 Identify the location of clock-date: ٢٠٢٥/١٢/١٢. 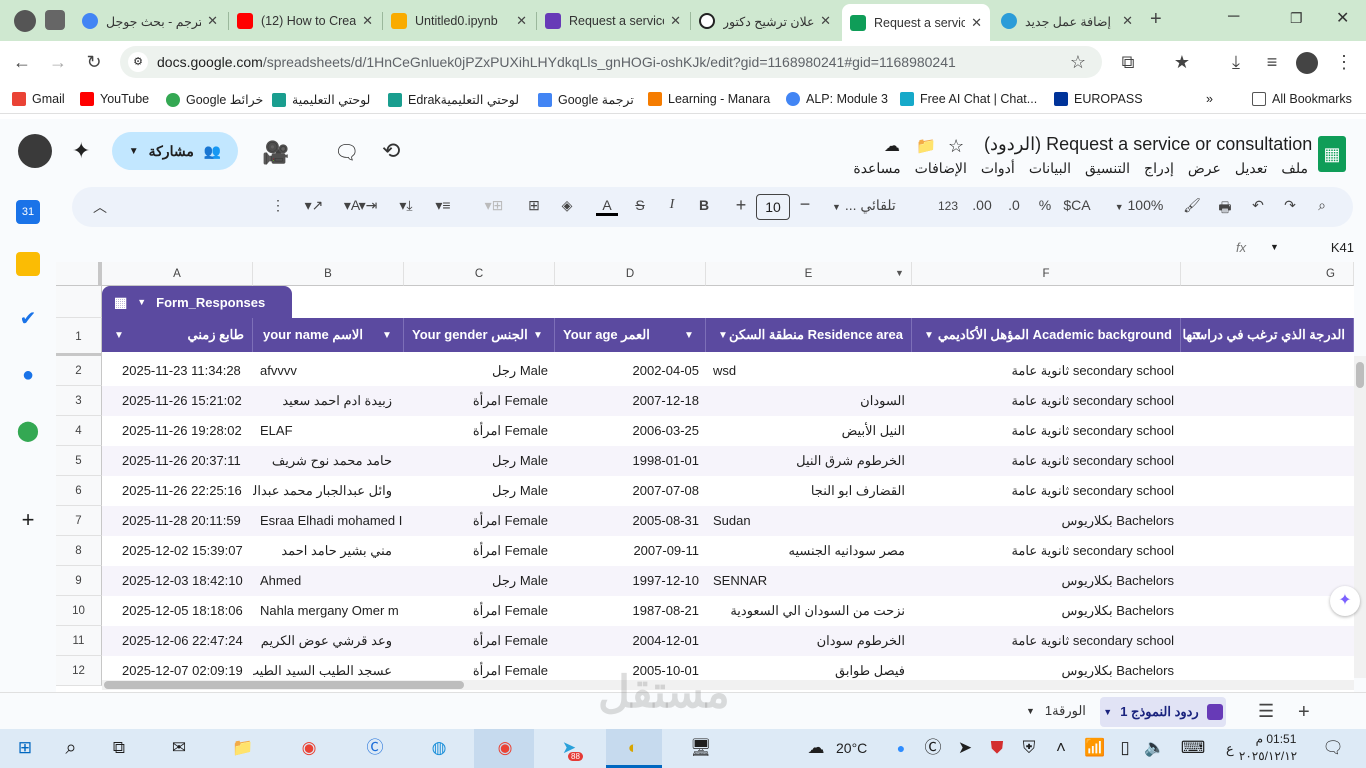
(1268, 756).